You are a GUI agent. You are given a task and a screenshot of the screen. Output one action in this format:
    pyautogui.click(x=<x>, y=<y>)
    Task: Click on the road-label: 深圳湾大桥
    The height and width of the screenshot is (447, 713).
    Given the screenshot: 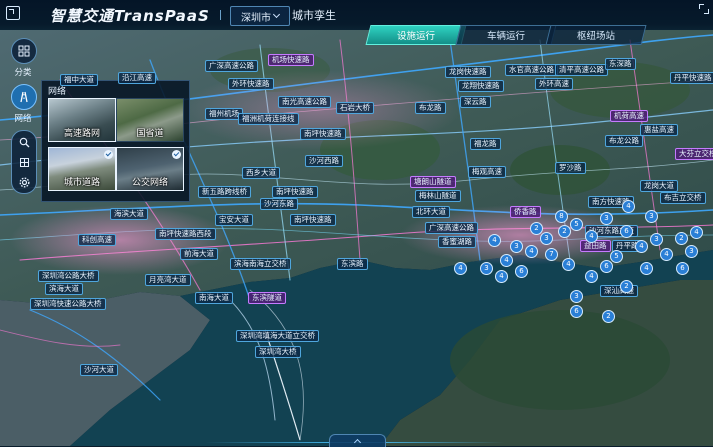 What is the action you would take?
    pyautogui.click(x=278, y=352)
    